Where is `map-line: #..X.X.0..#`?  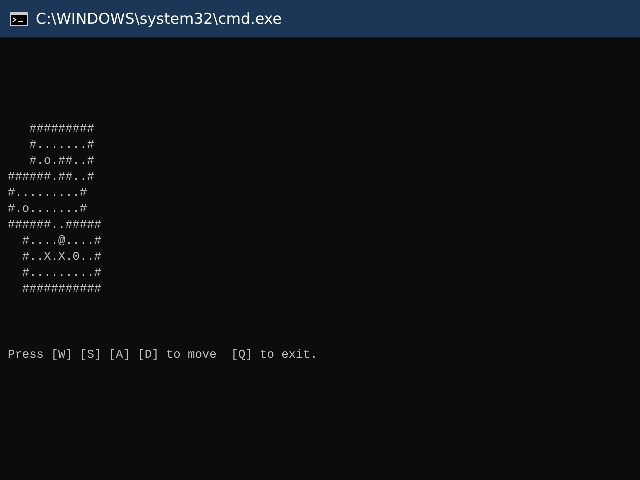
map-line: #..X.X.0..# is located at coordinates (61, 257).